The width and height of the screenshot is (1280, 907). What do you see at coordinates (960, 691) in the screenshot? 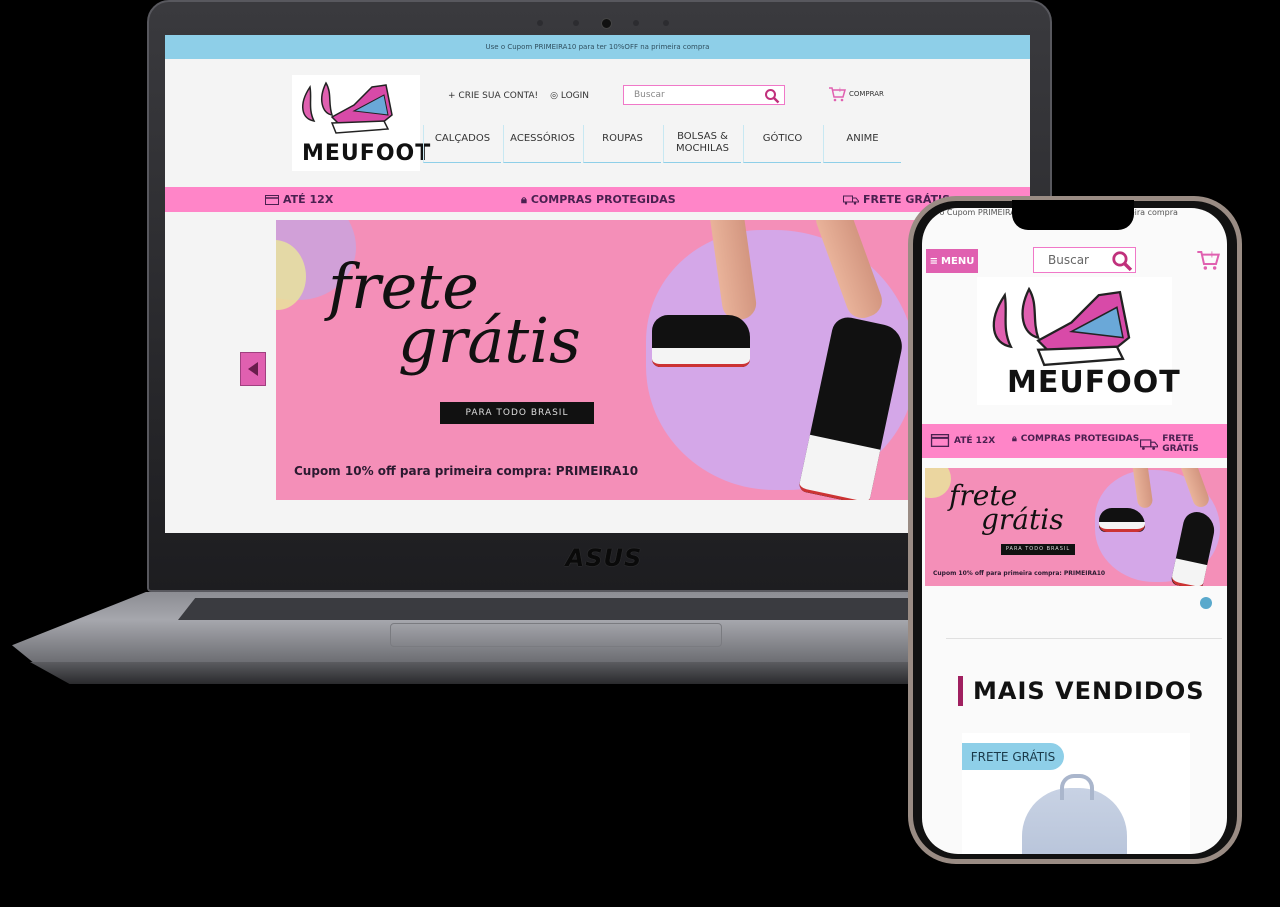
I see `section-accent-bar` at bounding box center [960, 691].